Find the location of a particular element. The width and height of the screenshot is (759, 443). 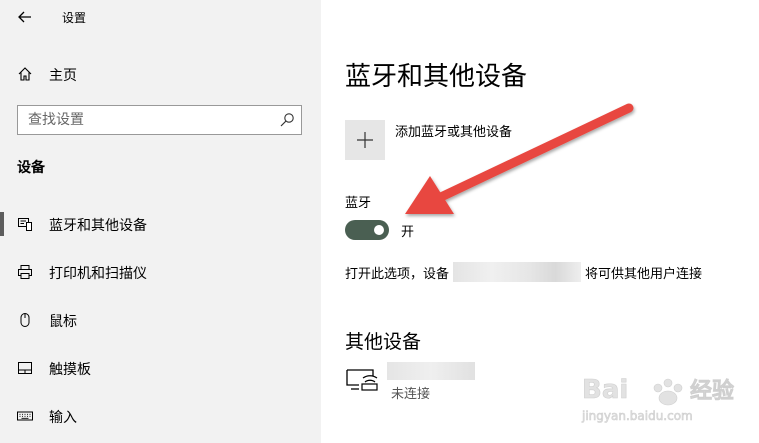

printer-icon is located at coordinates (25, 272).